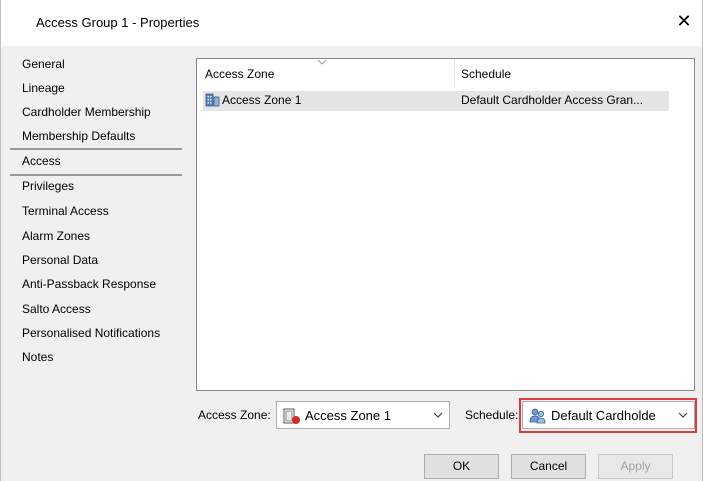  I want to click on chevron-down-icon, so click(438, 415).